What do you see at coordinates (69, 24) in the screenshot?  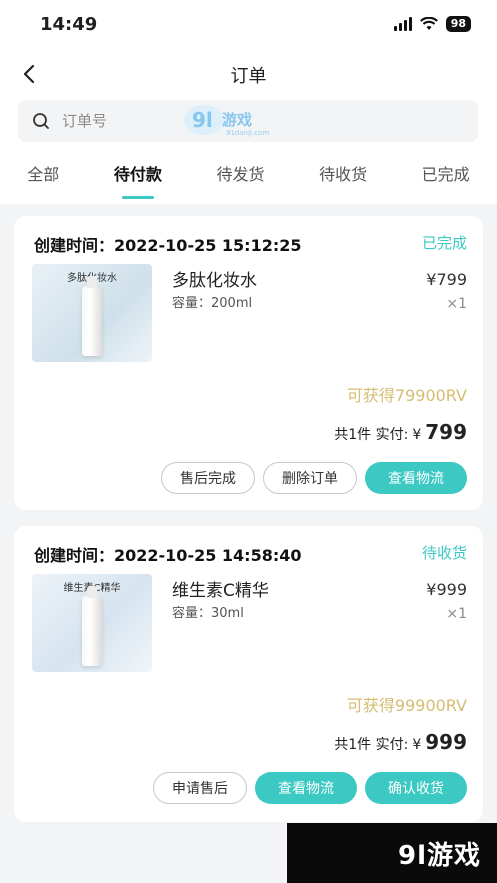 I see `status-time: 14:49` at bounding box center [69, 24].